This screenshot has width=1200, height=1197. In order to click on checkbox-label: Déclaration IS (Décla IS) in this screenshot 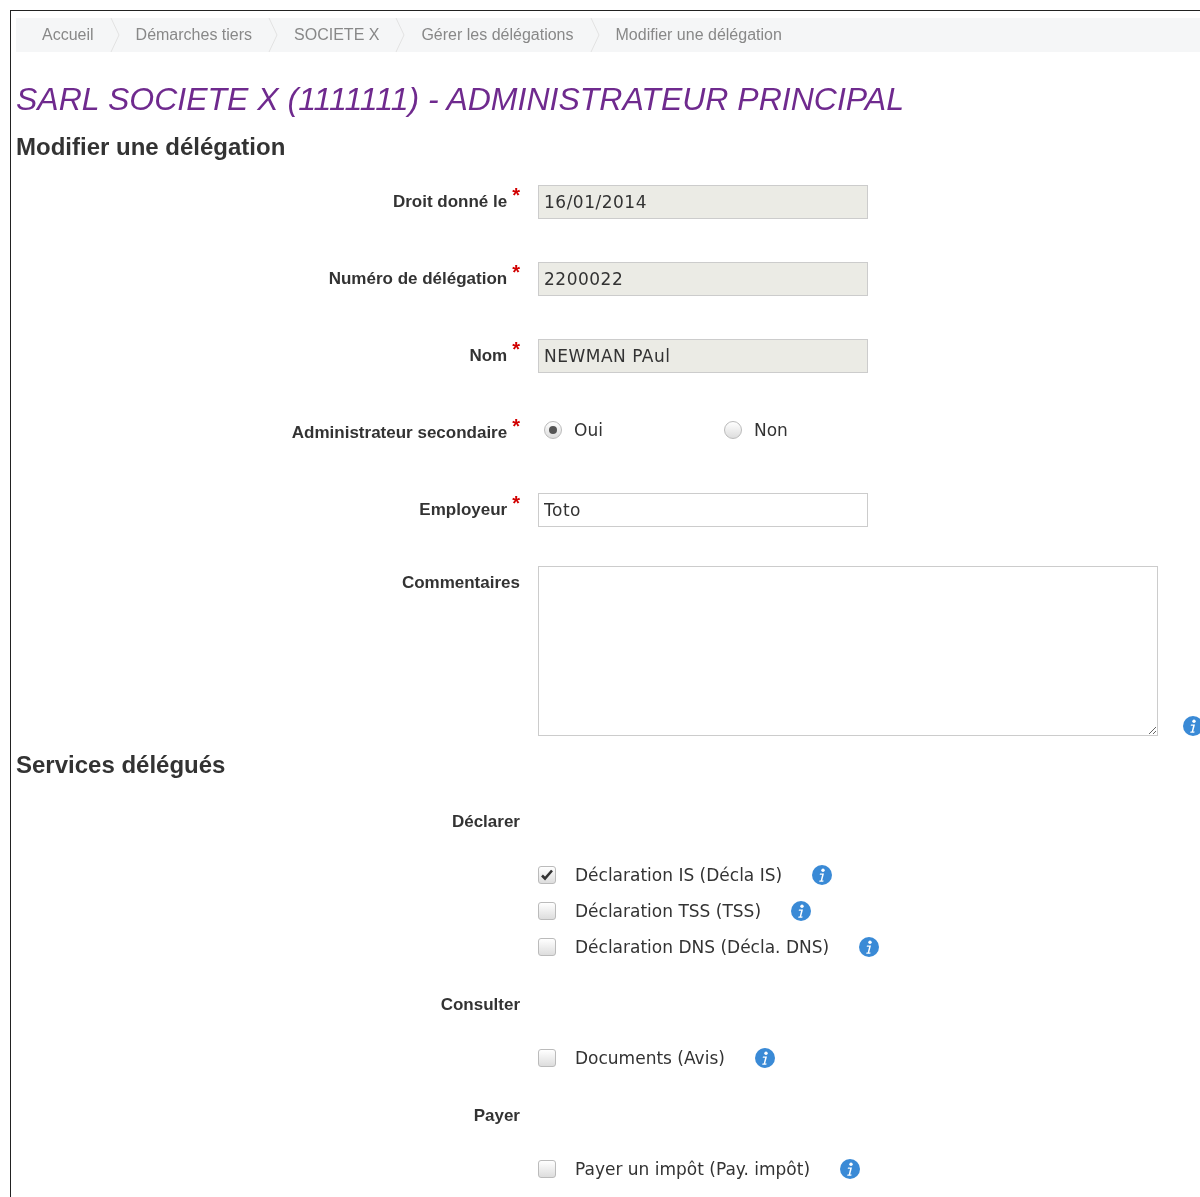, I will do `click(679, 875)`.